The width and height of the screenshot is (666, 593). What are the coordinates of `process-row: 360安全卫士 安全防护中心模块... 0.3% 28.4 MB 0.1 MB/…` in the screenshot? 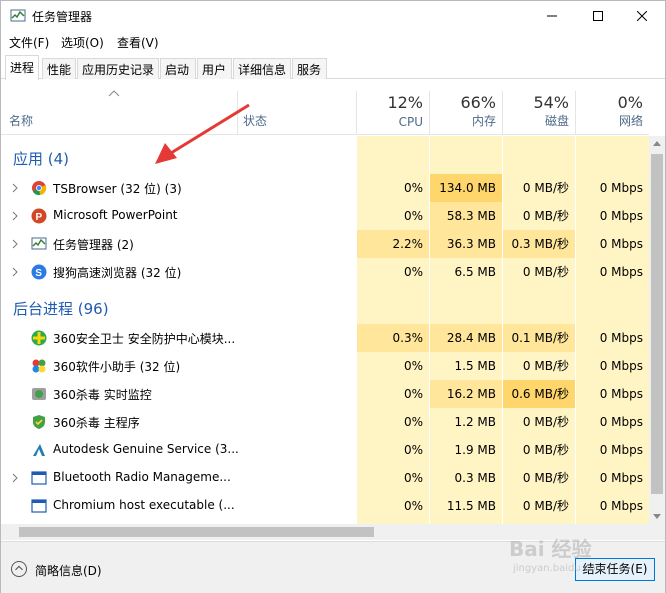 It's located at (325, 338).